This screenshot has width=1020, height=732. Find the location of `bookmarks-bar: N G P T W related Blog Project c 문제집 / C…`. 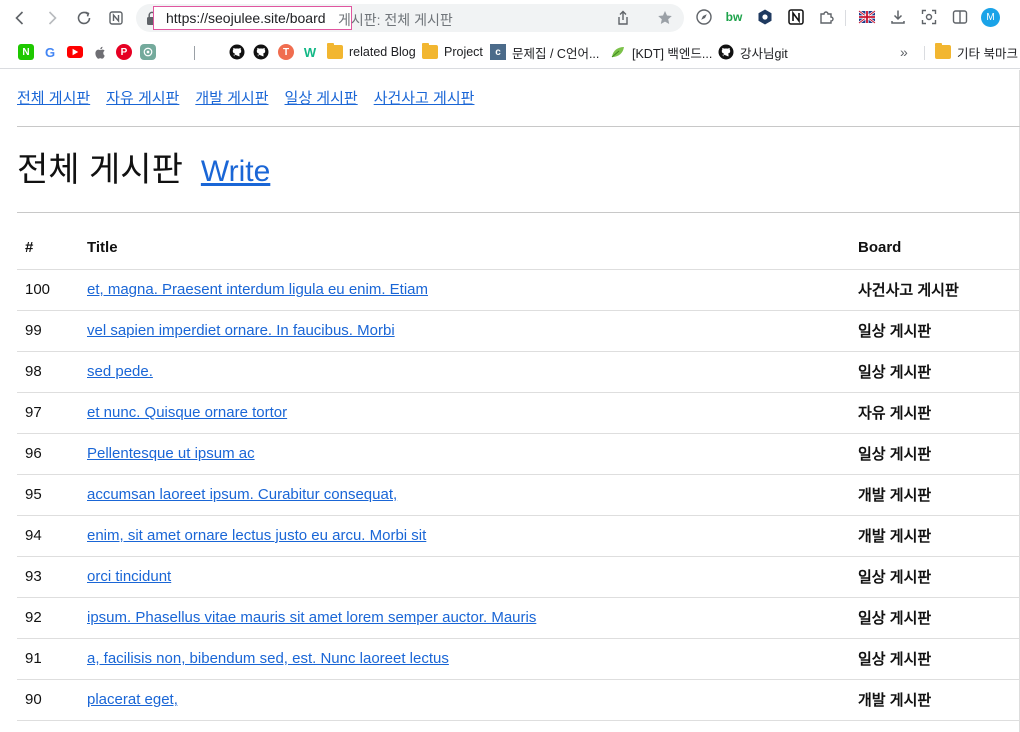

bookmarks-bar: N G P T W related Blog Project c 문제집 / C… is located at coordinates (510, 52).